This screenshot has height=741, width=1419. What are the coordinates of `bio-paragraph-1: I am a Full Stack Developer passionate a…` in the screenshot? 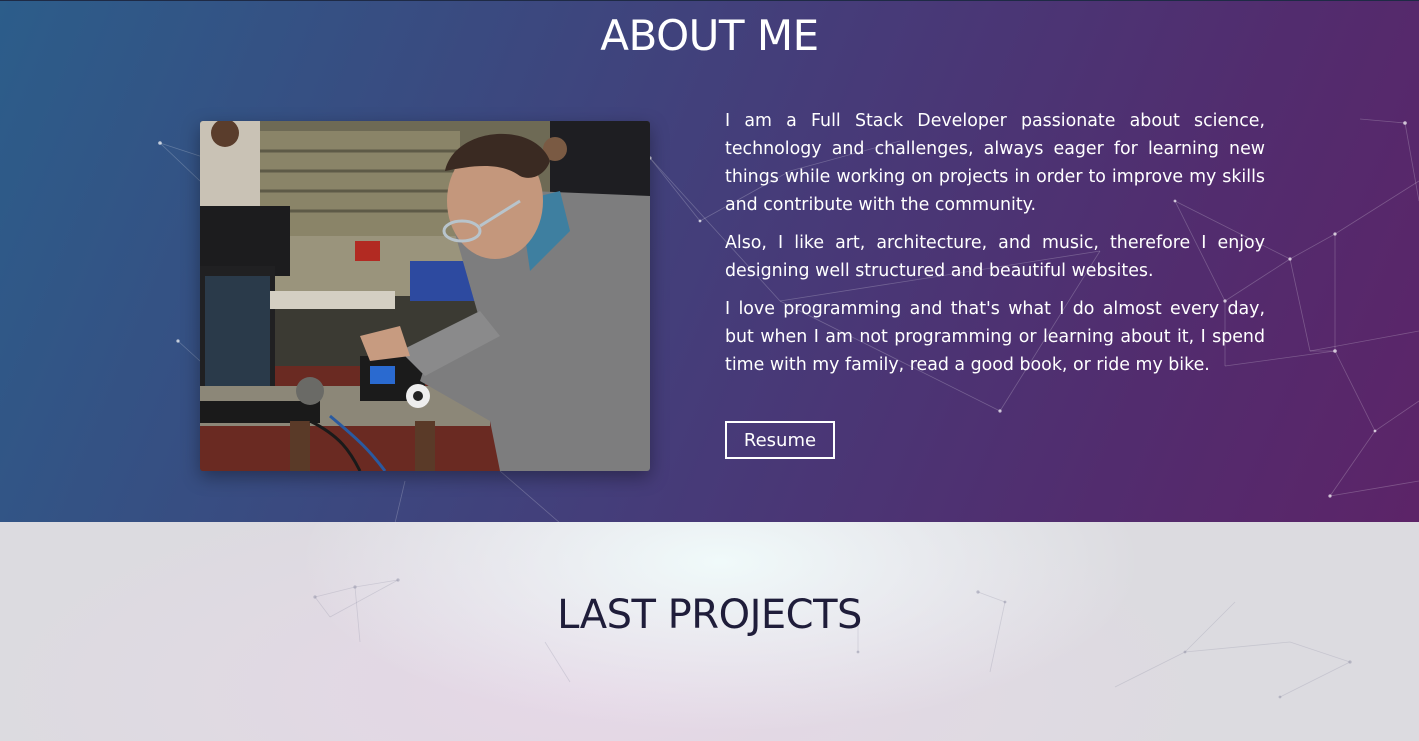 It's located at (995, 163).